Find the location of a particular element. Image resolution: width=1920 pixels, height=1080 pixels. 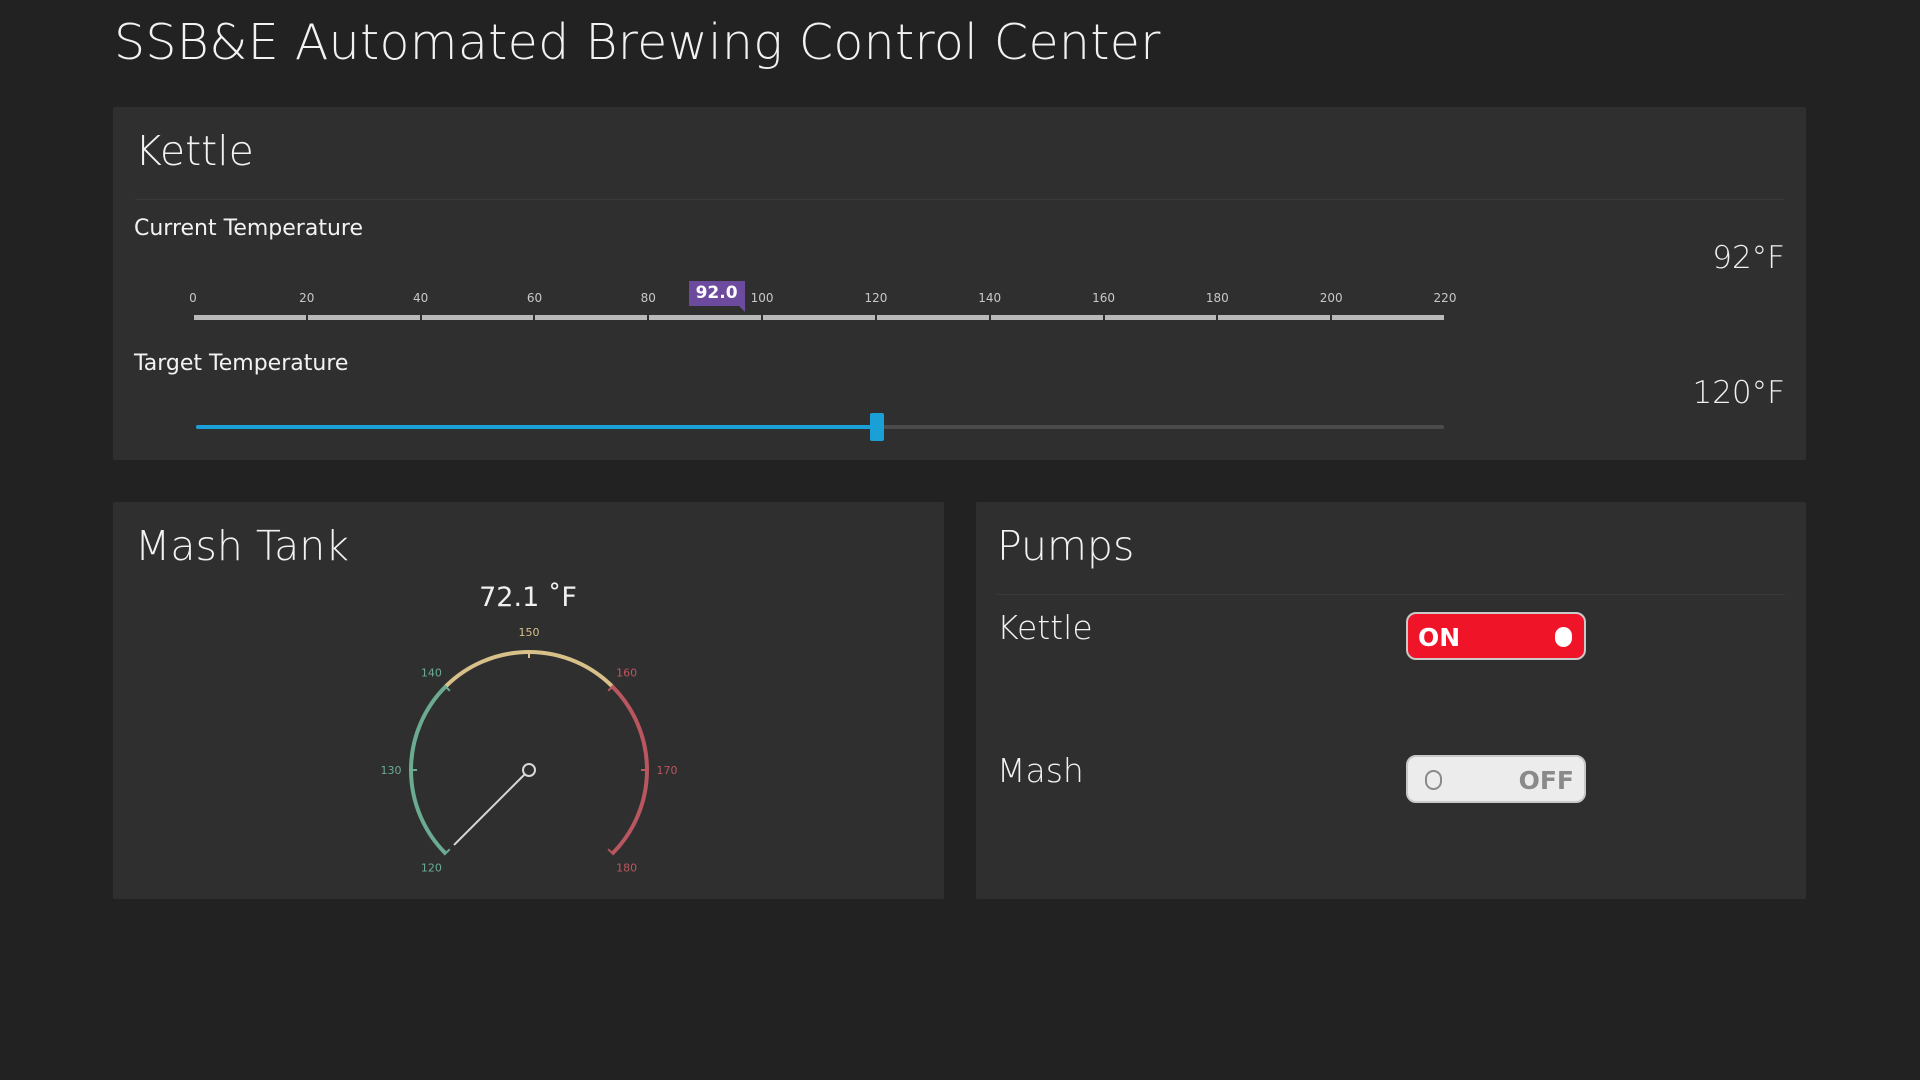

current-temperature-scale: 0 20 40 60 80 100 120 140 160 180 200 220 92.0 is located at coordinates (822, 303).